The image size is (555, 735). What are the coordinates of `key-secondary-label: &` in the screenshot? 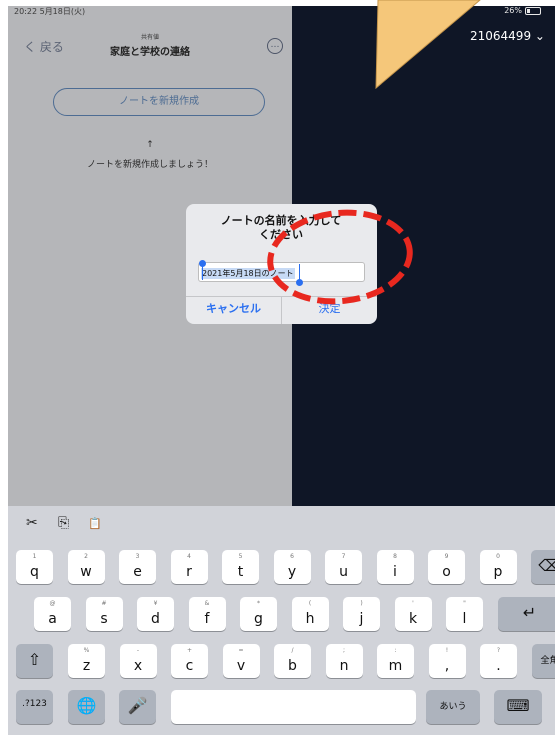 It's located at (207, 603).